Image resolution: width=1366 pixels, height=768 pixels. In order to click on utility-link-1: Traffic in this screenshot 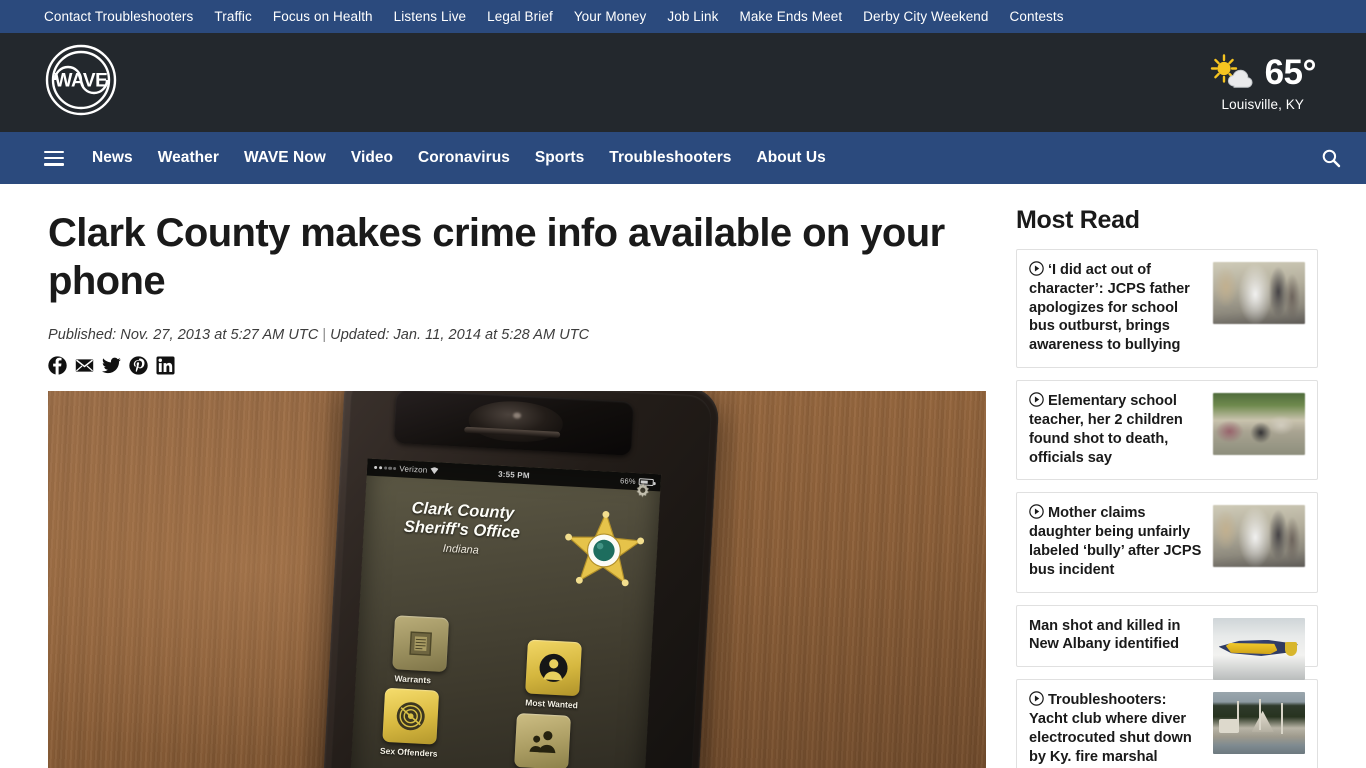, I will do `click(232, 16)`.